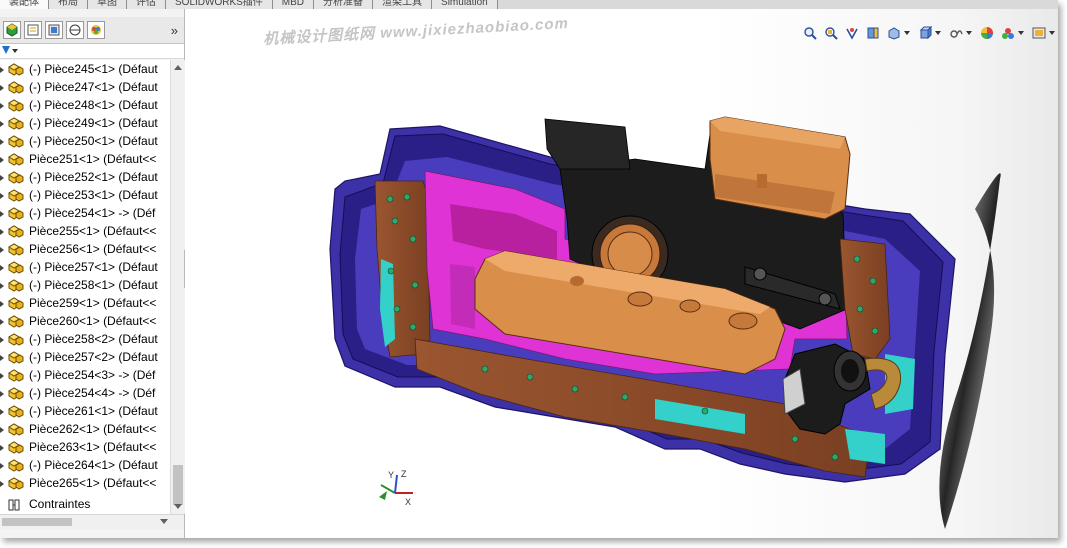  What do you see at coordinates (85, 267) in the screenshot?
I see `tree-item: (-) Pièce257<1> (Défaut` at bounding box center [85, 267].